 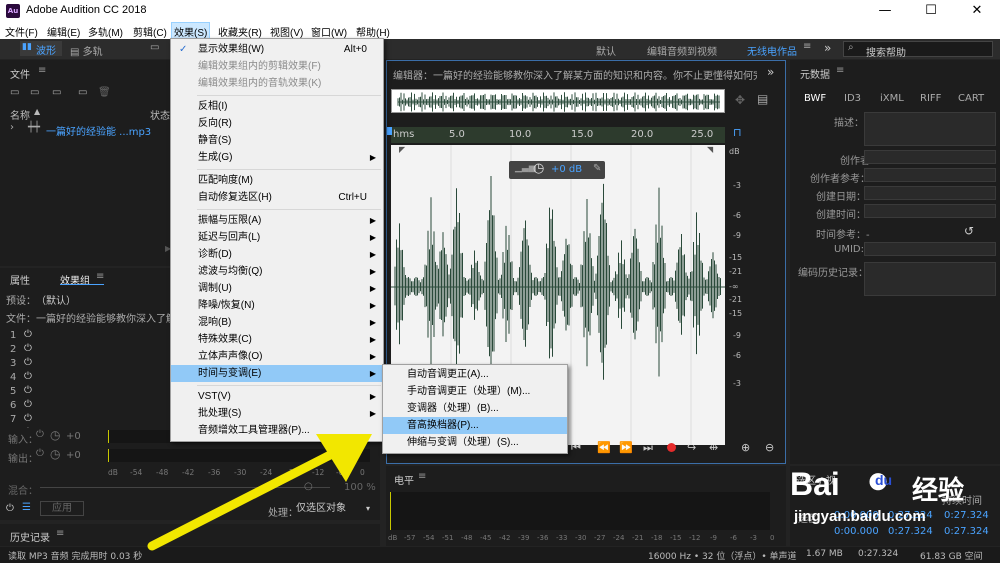 I want to click on zoom-in-icon: ⊕, so click(x=745, y=447).